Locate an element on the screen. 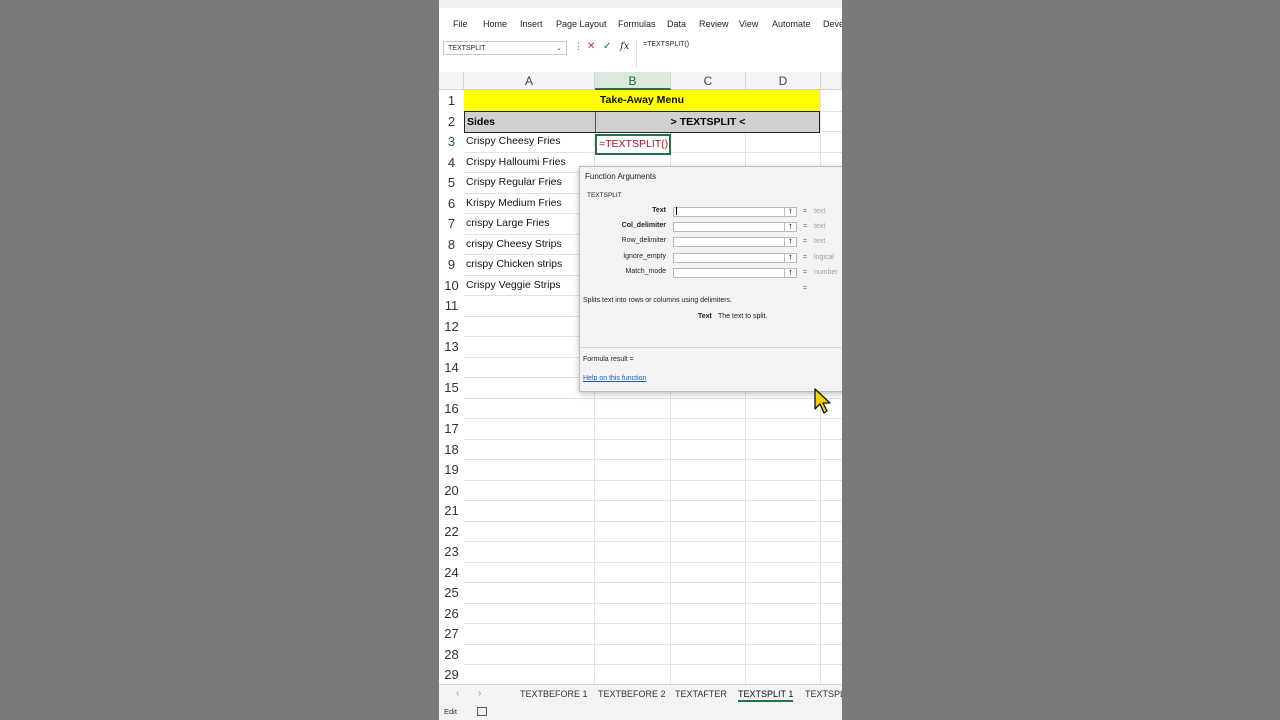 Image resolution: width=1280 pixels, height=720 pixels. row-header: 18 is located at coordinates (451, 449).